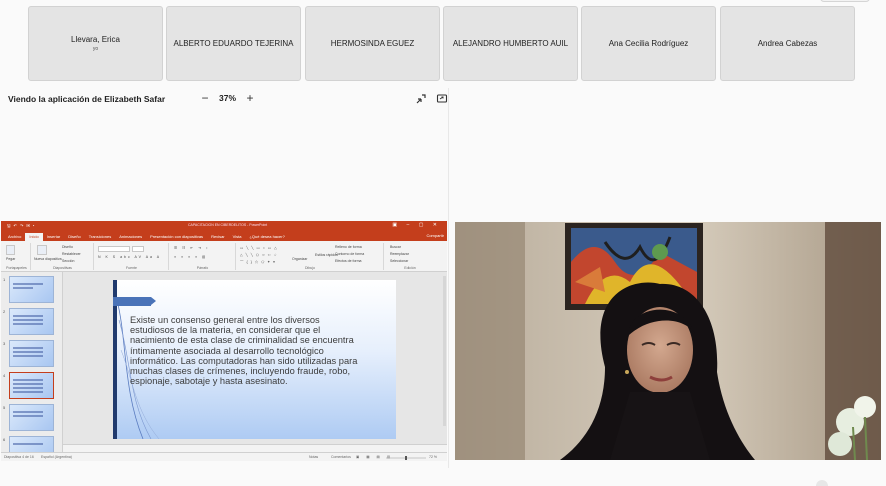 This screenshot has height=486, width=886. I want to click on shape-fill-button: Relleno de forma, so click(348, 247).